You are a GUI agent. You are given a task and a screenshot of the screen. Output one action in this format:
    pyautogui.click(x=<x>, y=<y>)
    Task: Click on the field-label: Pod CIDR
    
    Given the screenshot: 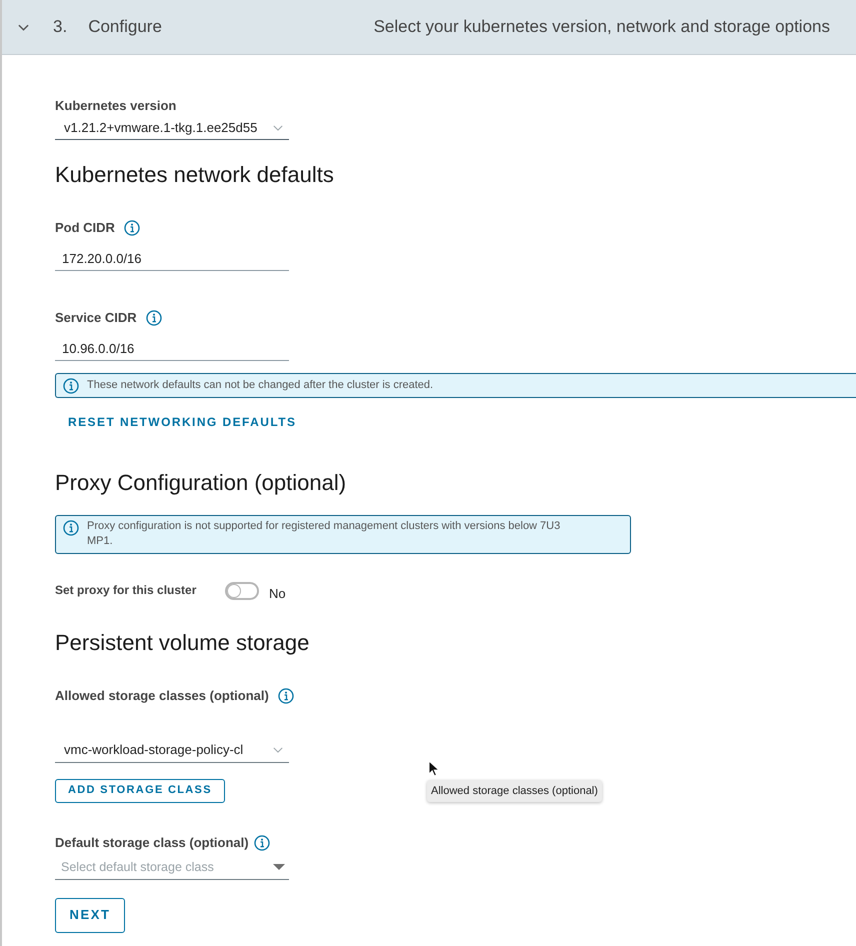 What is the action you would take?
    pyautogui.click(x=85, y=228)
    